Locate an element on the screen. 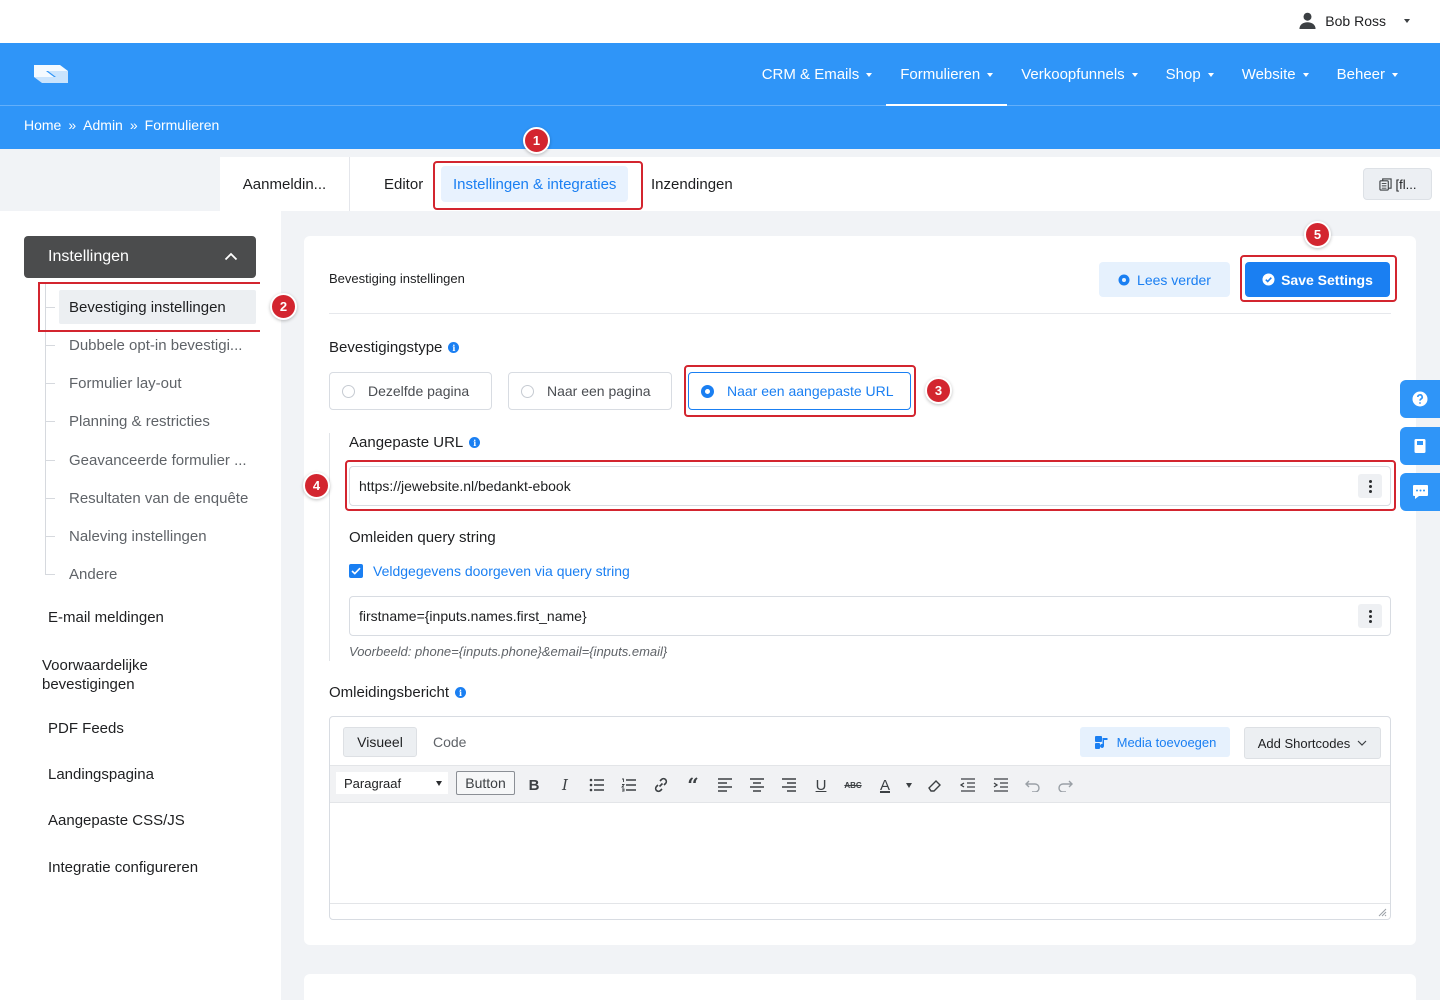 Image resolution: width=1440 pixels, height=1000 pixels. breadcrumb-admin: Admin is located at coordinates (103, 125).